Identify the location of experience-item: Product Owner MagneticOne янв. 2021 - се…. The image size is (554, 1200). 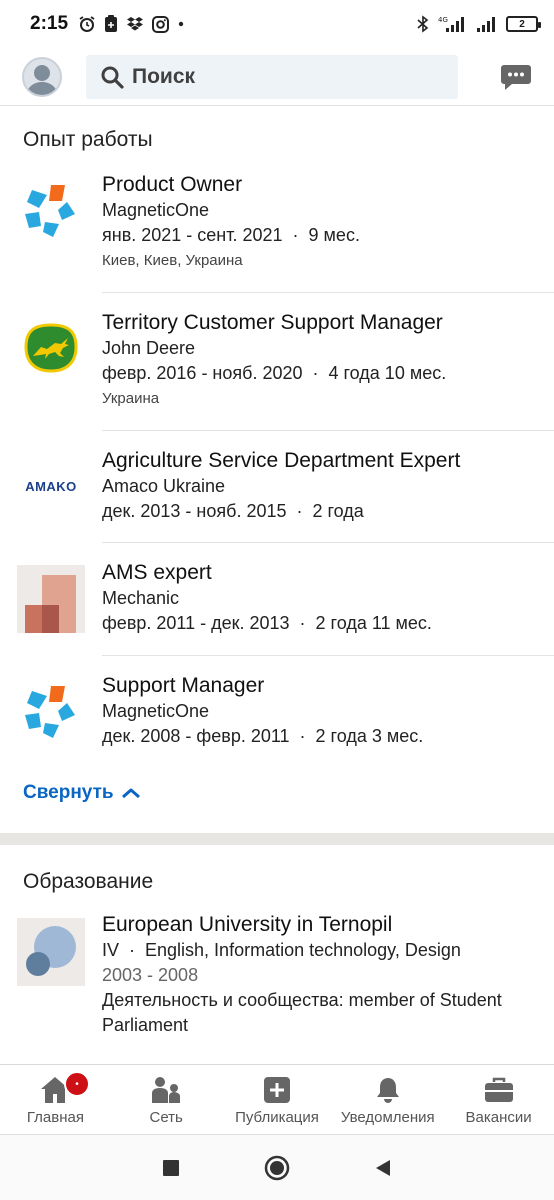
(277, 227).